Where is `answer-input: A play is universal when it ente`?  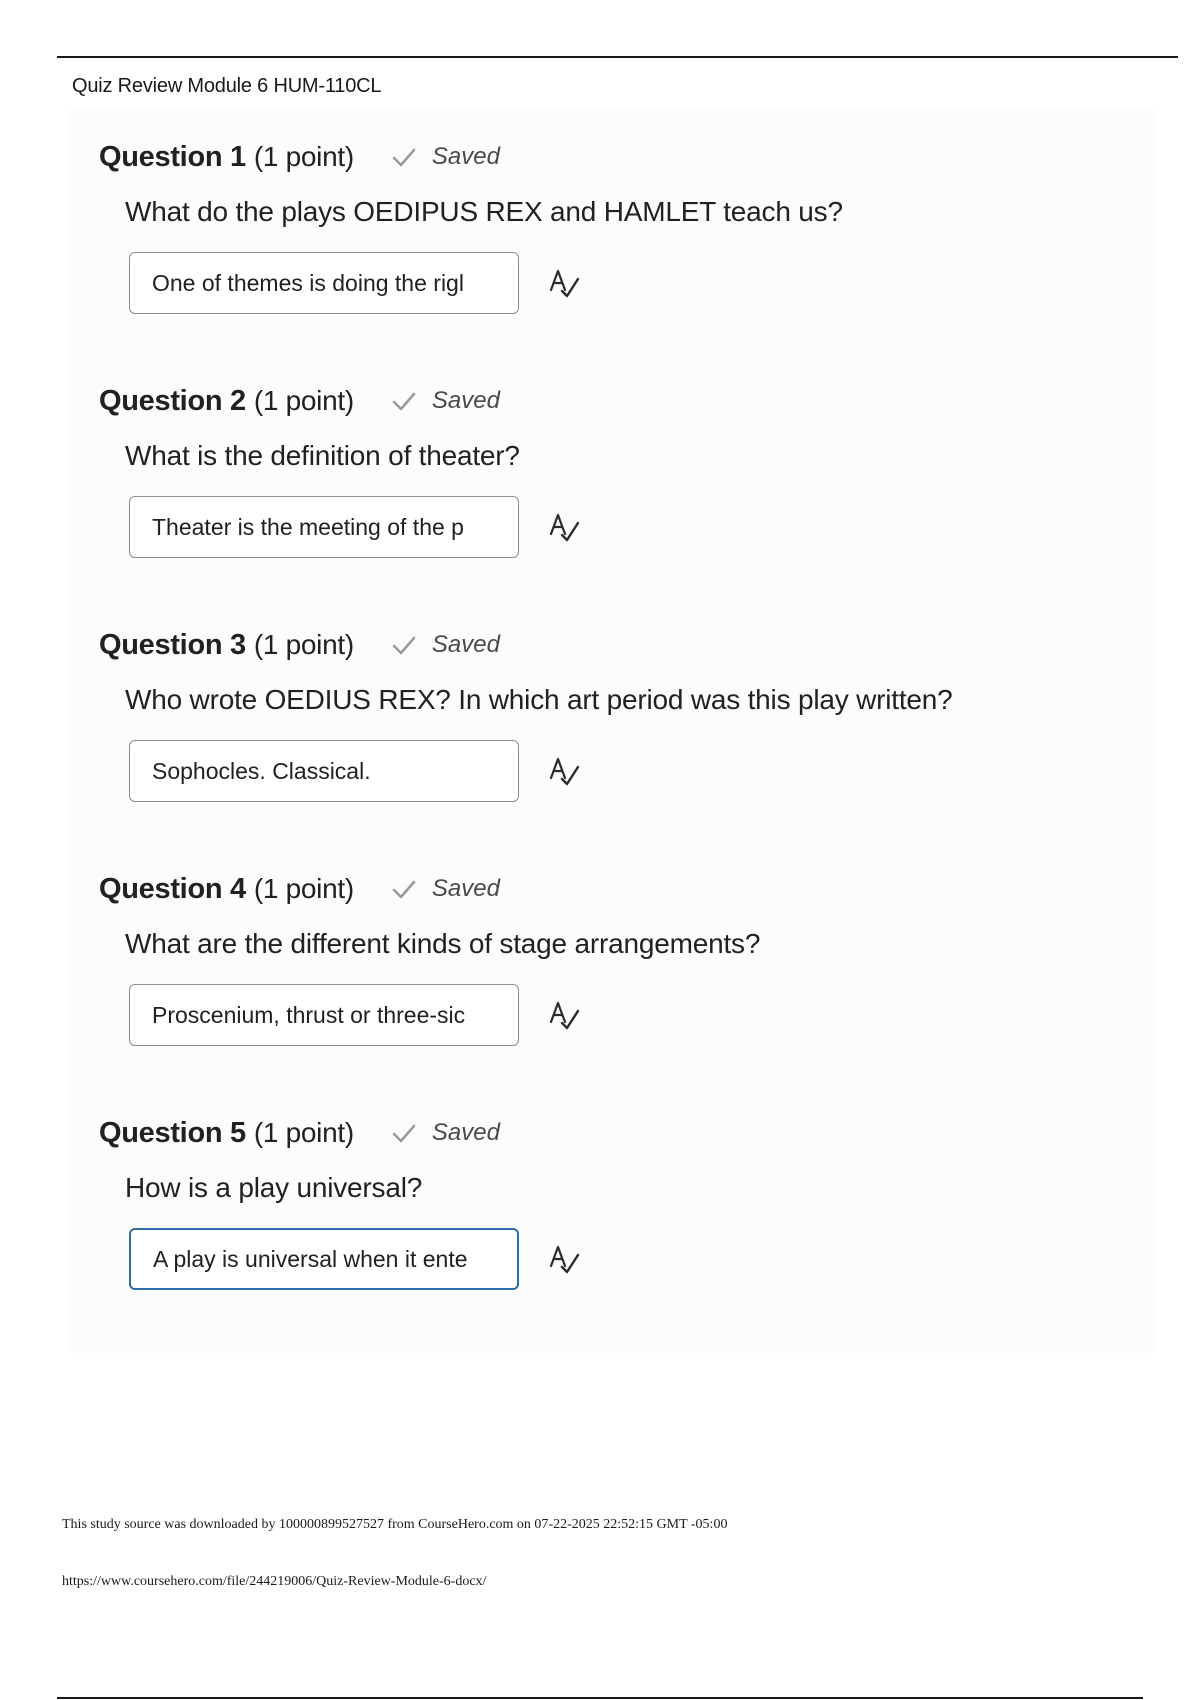
answer-input: A play is universal when it ente is located at coordinates (324, 1259).